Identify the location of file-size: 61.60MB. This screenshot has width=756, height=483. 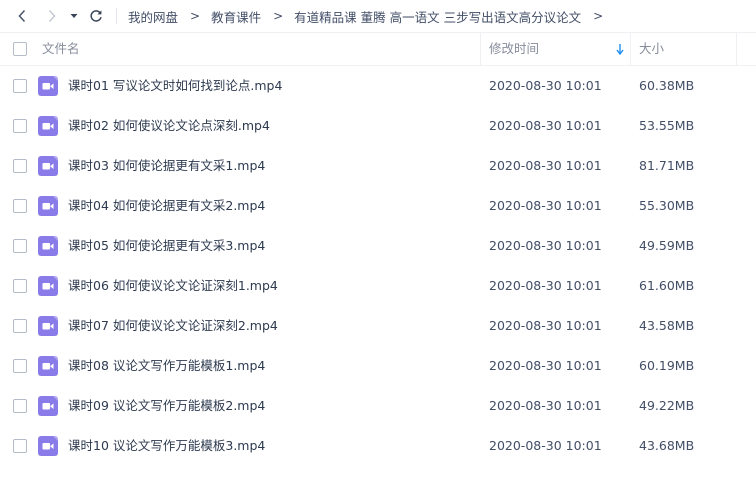
(667, 285).